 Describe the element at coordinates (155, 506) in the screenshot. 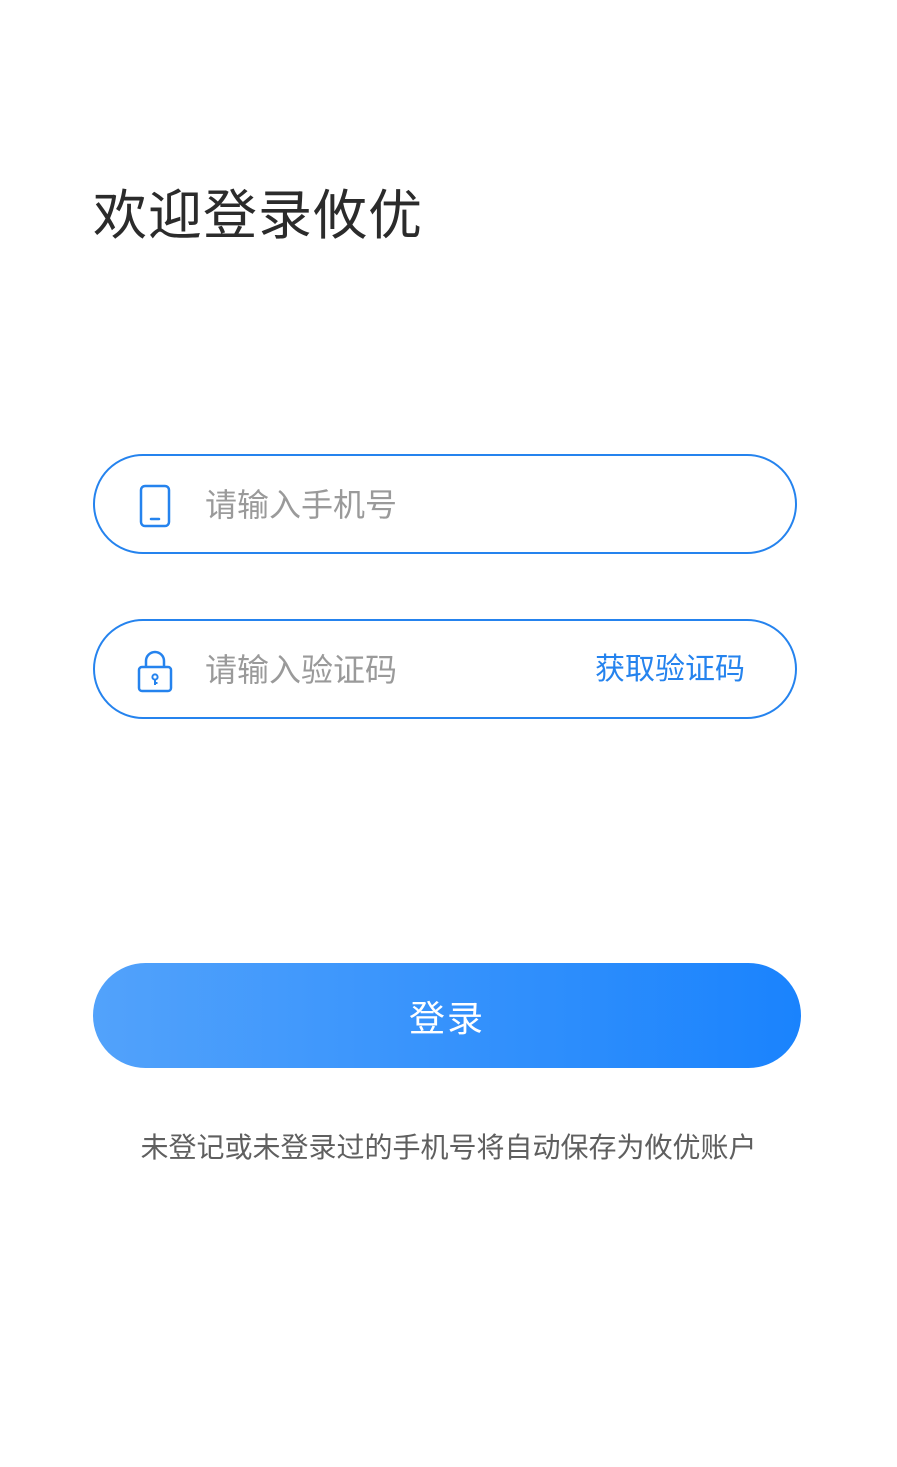

I see `phone-icon` at that location.